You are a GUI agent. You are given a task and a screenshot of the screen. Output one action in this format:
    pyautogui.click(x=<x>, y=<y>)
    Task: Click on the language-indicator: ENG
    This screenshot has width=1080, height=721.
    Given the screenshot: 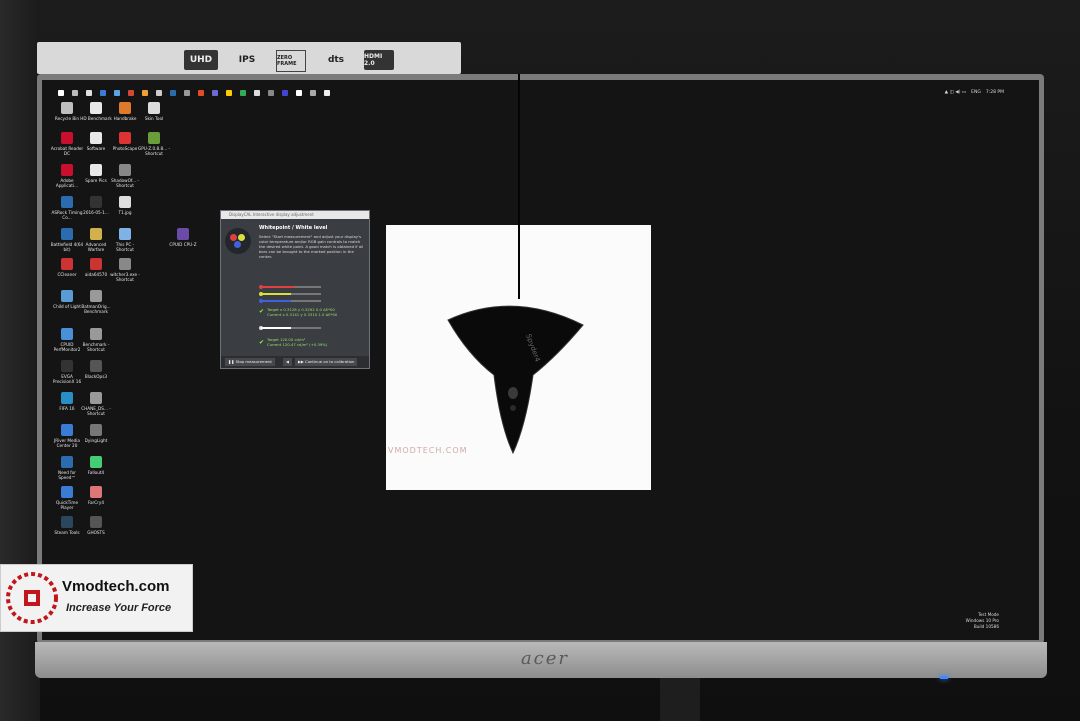 What is the action you would take?
    pyautogui.click(x=976, y=92)
    